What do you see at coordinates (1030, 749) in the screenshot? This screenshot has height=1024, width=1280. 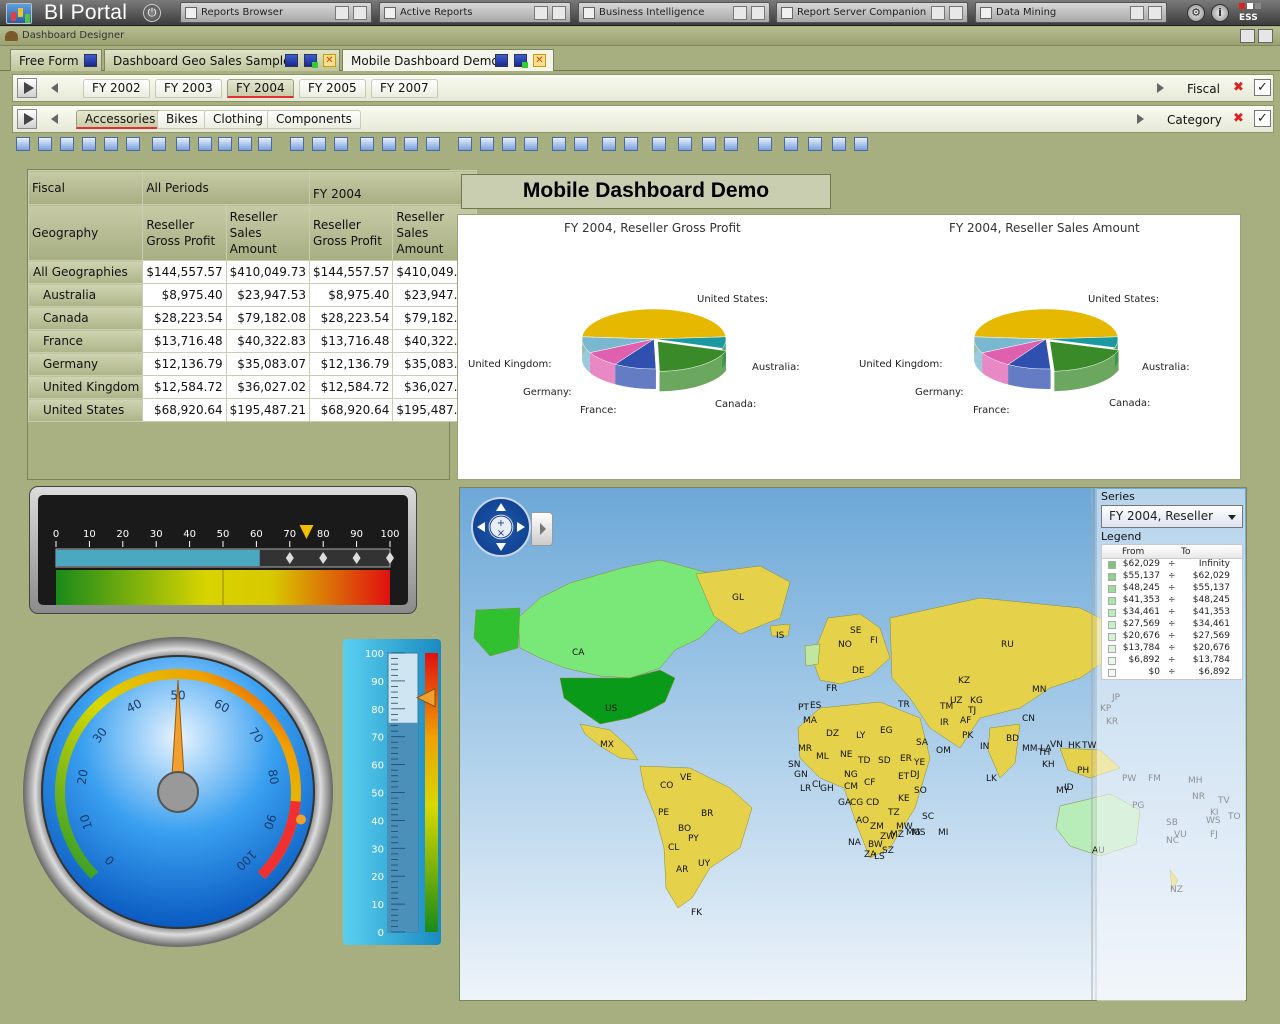 I see `map-country-label: MM` at bounding box center [1030, 749].